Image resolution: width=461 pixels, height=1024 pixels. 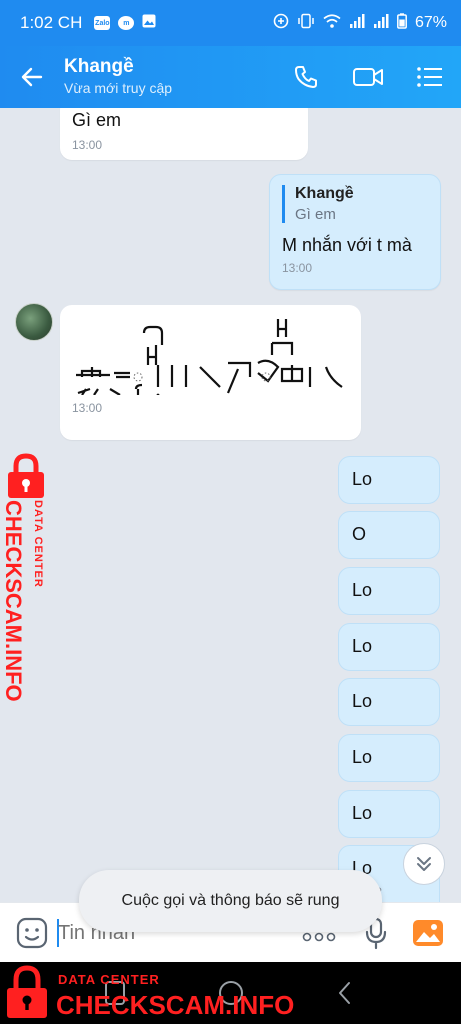 I want to click on watermark-side-small: DATA CENTER, so click(x=38, y=544).